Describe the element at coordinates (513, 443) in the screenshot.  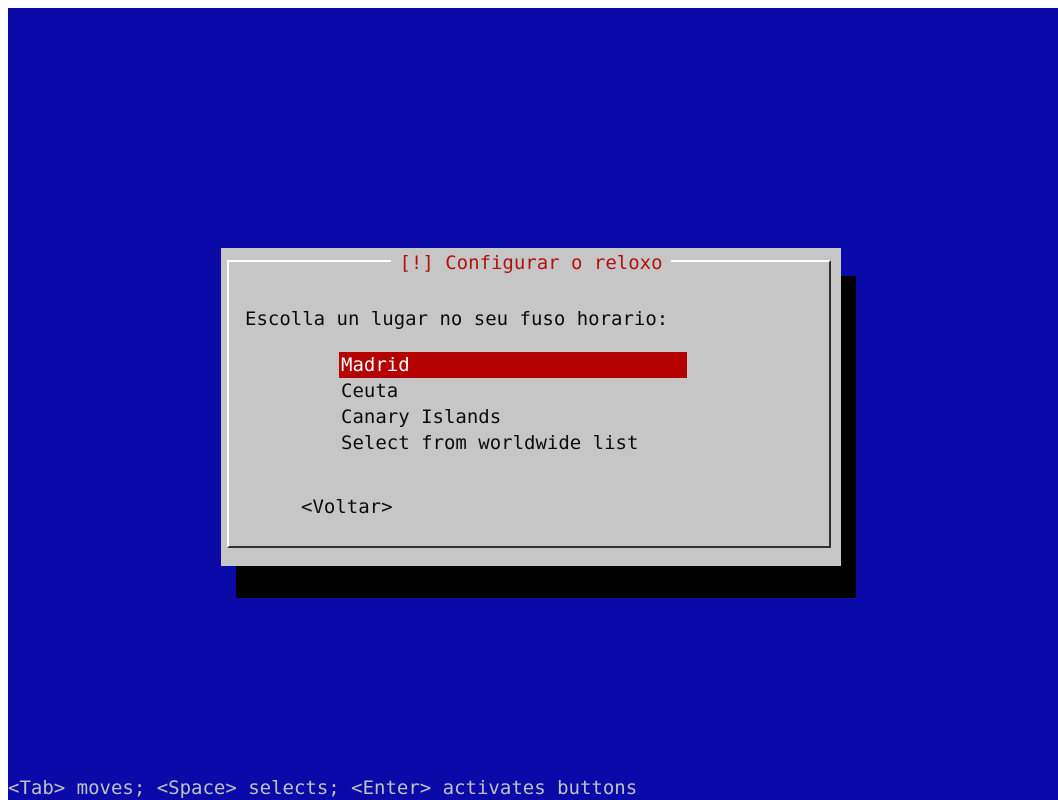
I see `list-item-worldwide-list: Select from worldwide list` at that location.